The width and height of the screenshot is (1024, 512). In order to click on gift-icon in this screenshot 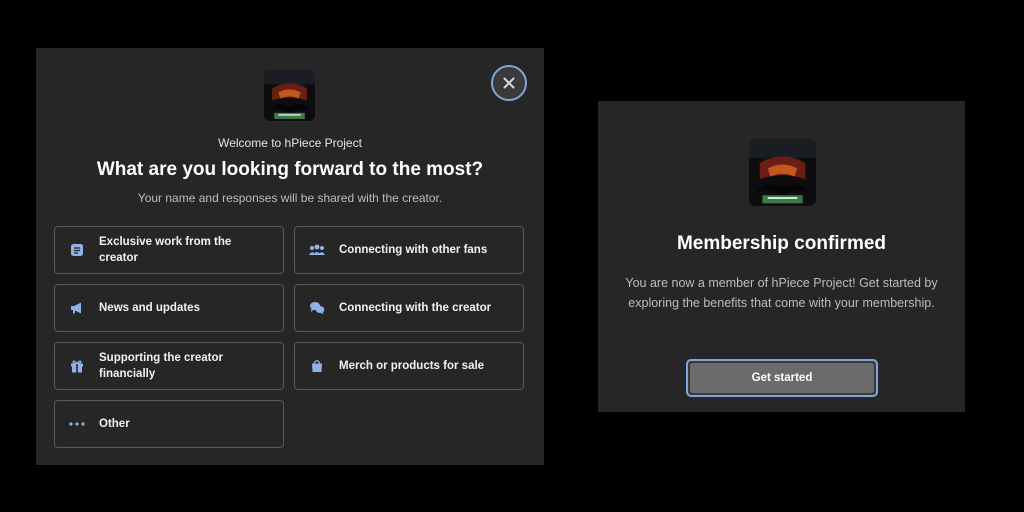, I will do `click(77, 366)`.